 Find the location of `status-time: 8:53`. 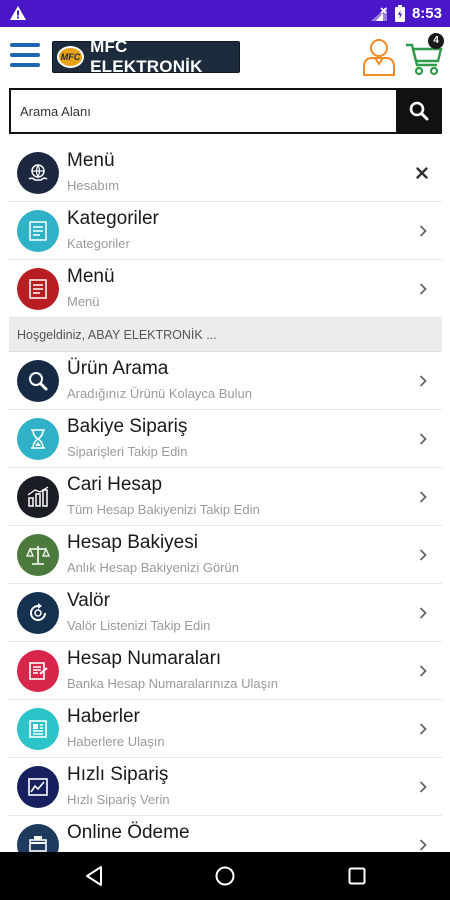

status-time: 8:53 is located at coordinates (426, 13).